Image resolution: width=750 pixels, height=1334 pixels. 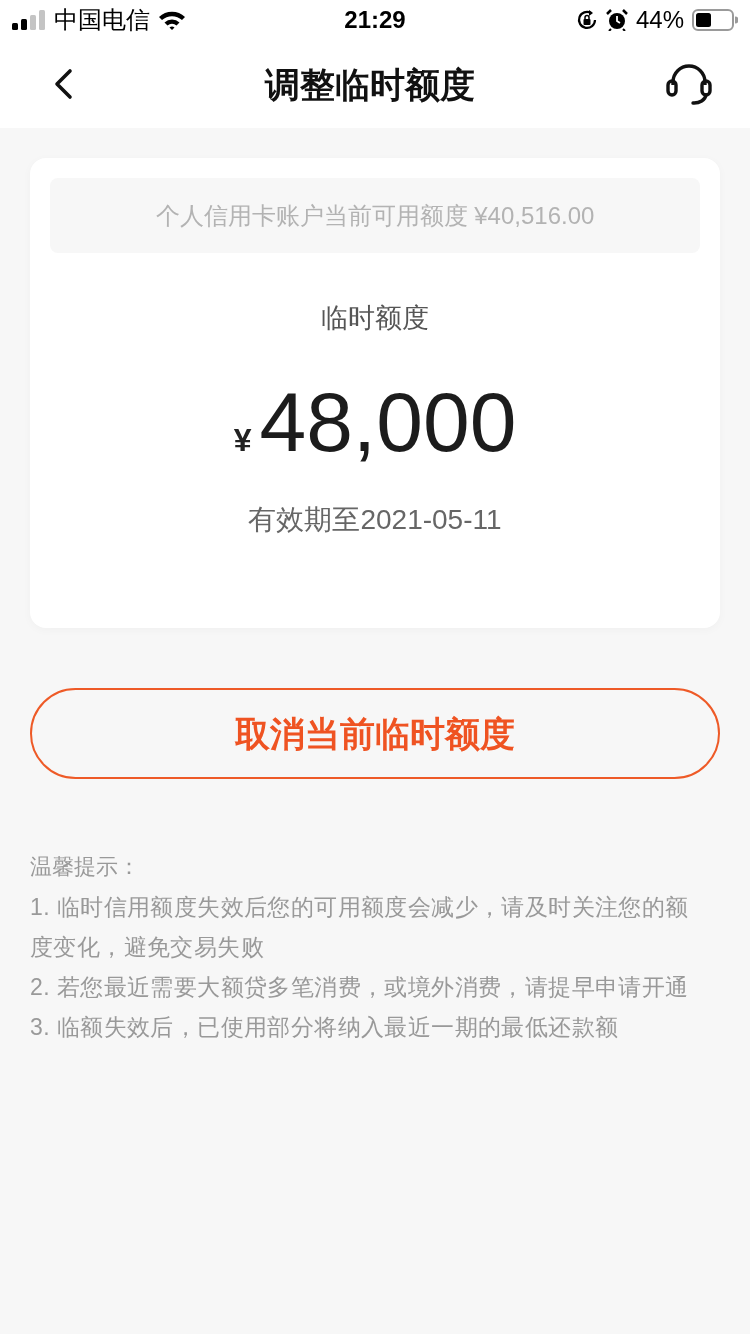 I want to click on headset-icon, so click(x=689, y=84).